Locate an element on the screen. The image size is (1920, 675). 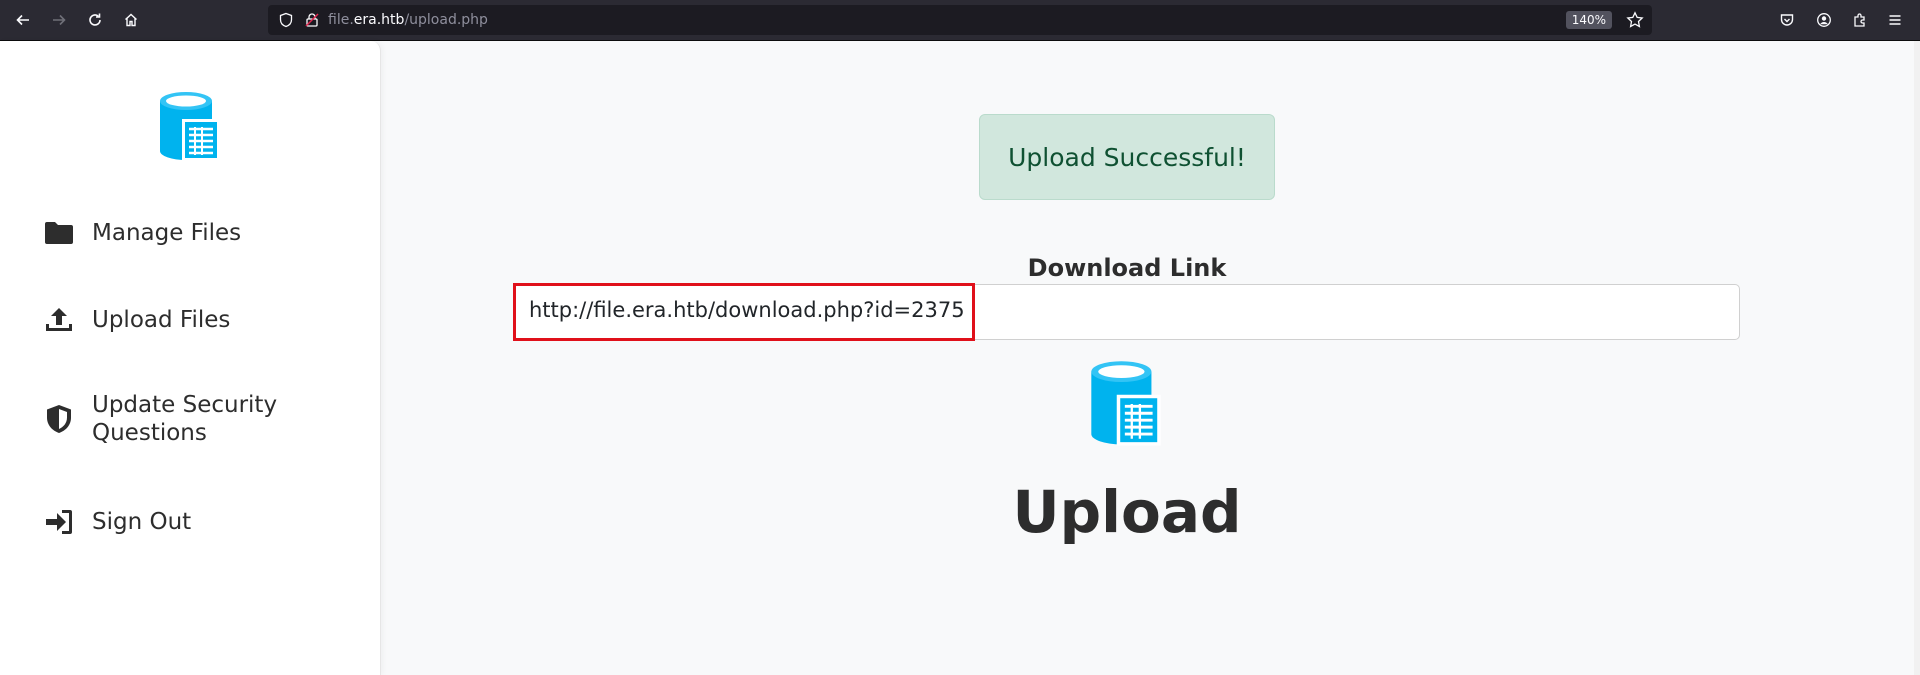
upload-success-alert: Upload Successful! is located at coordinates (1127, 157).